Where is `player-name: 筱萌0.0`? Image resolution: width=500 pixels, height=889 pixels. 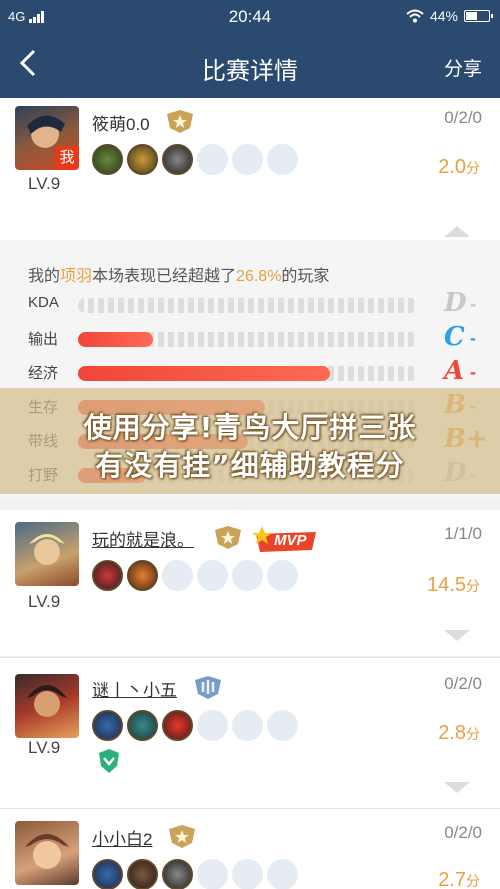 player-name: 筱萌0.0 is located at coordinates (121, 124).